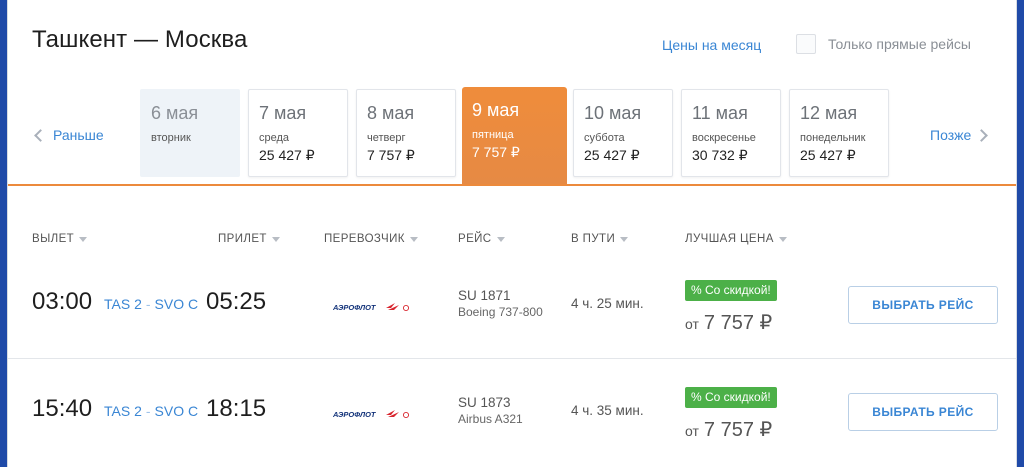  What do you see at coordinates (140, 39) in the screenshot?
I see `route-title: Ташкент — Москва` at bounding box center [140, 39].